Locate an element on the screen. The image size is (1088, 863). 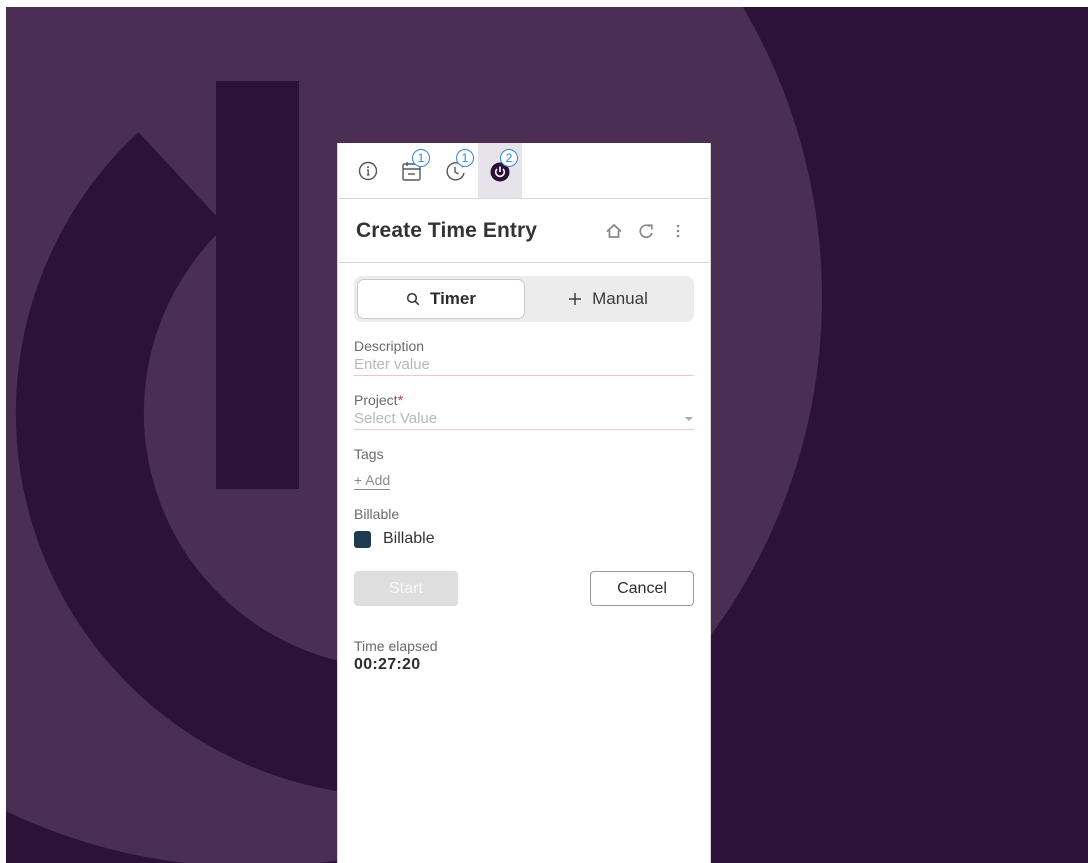
clock-badge: 1 is located at coordinates (465, 158).